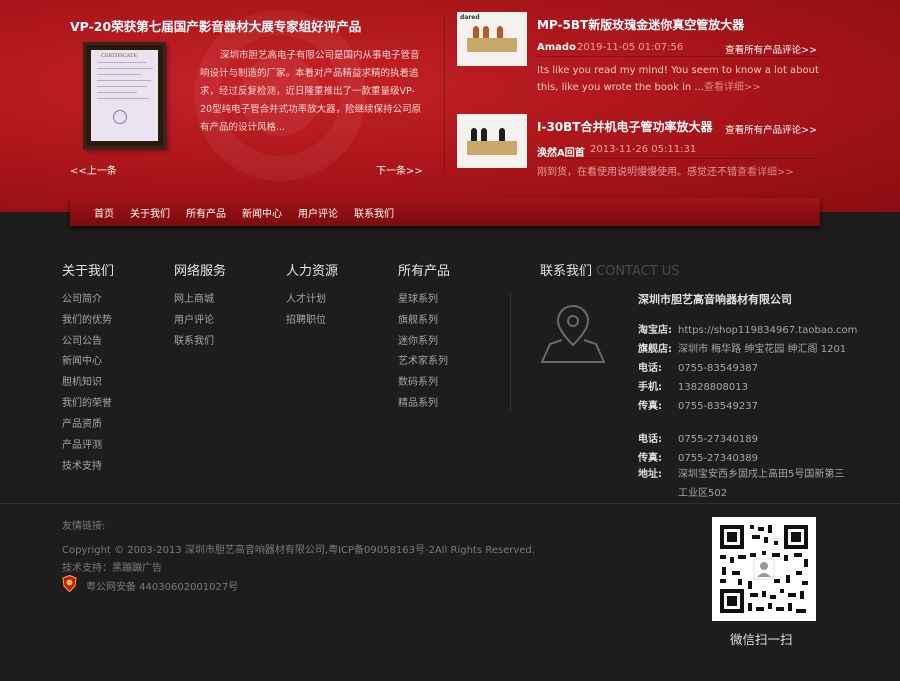 This screenshot has height=681, width=900. What do you see at coordinates (424, 271) in the screenshot?
I see `footer-products-heading: 所有产品` at bounding box center [424, 271].